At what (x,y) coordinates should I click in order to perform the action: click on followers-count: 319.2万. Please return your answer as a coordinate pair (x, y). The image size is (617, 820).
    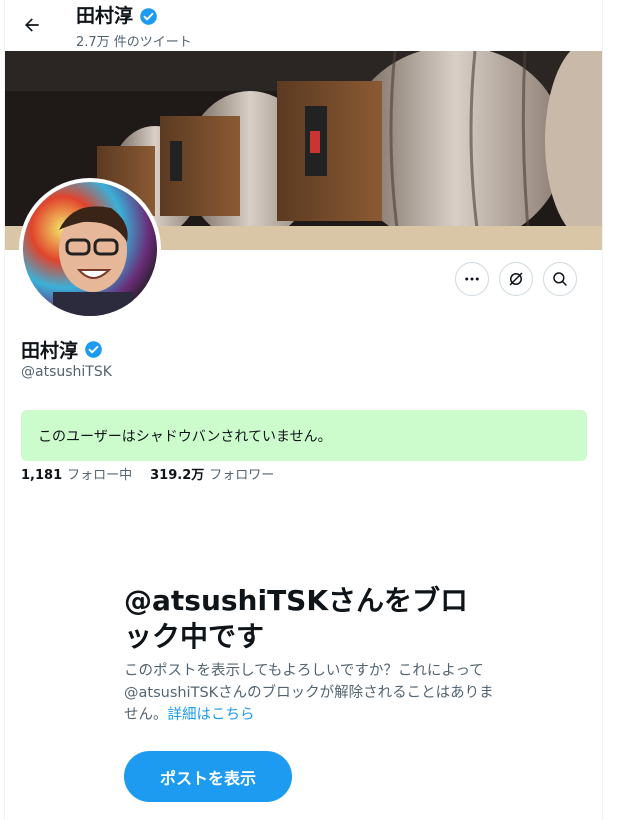
    Looking at the image, I should click on (177, 475).